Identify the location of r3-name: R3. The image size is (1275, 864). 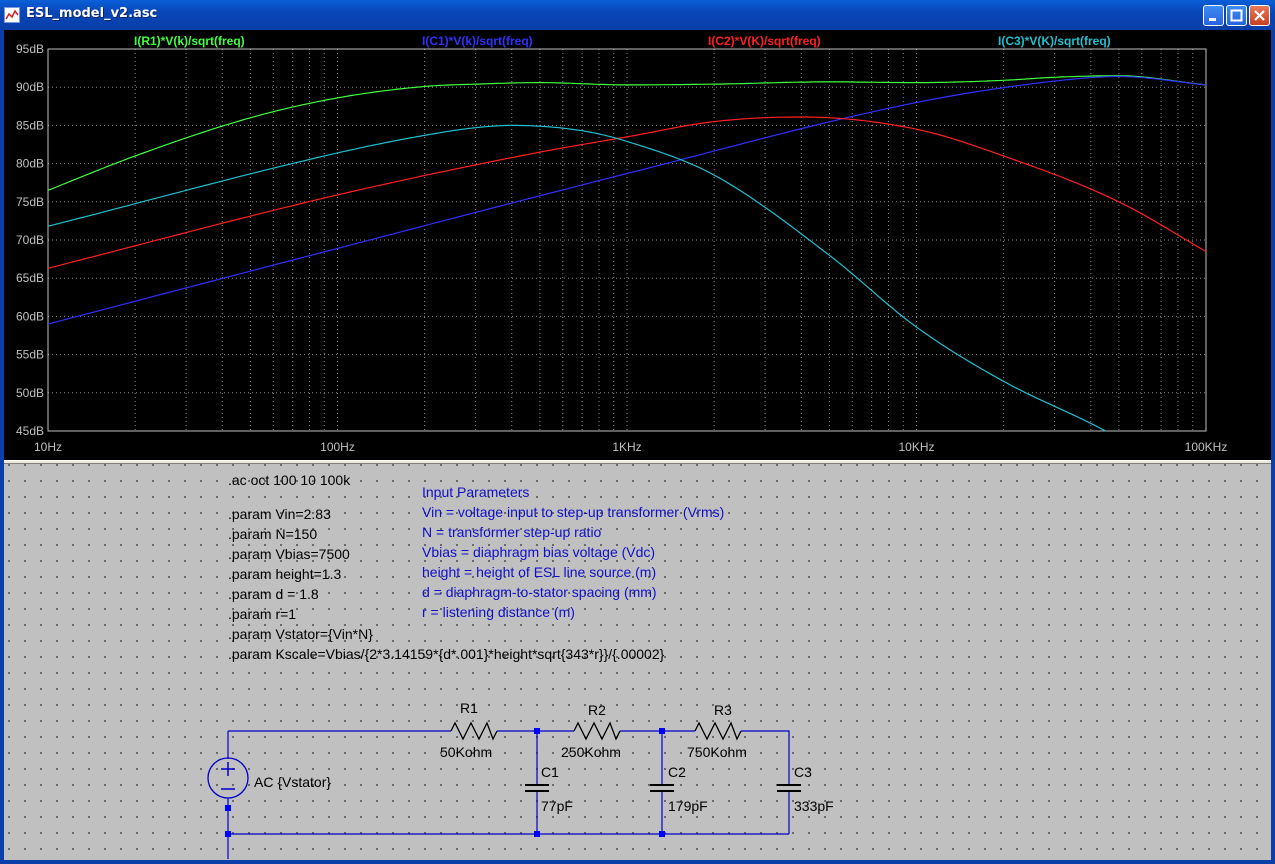
(723, 710).